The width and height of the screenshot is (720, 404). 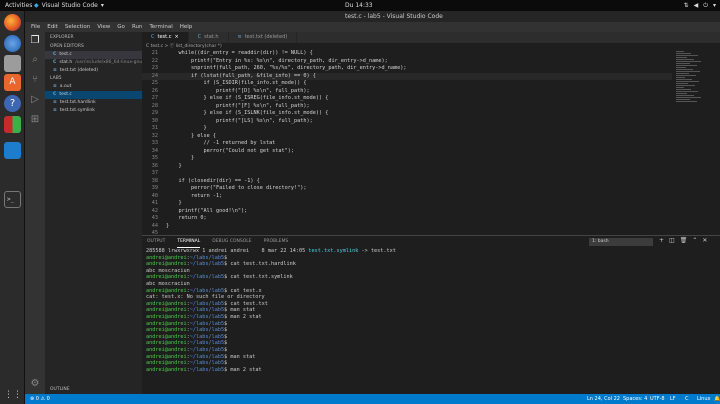 I want to click on firefox-icon, so click(x=12, y=22).